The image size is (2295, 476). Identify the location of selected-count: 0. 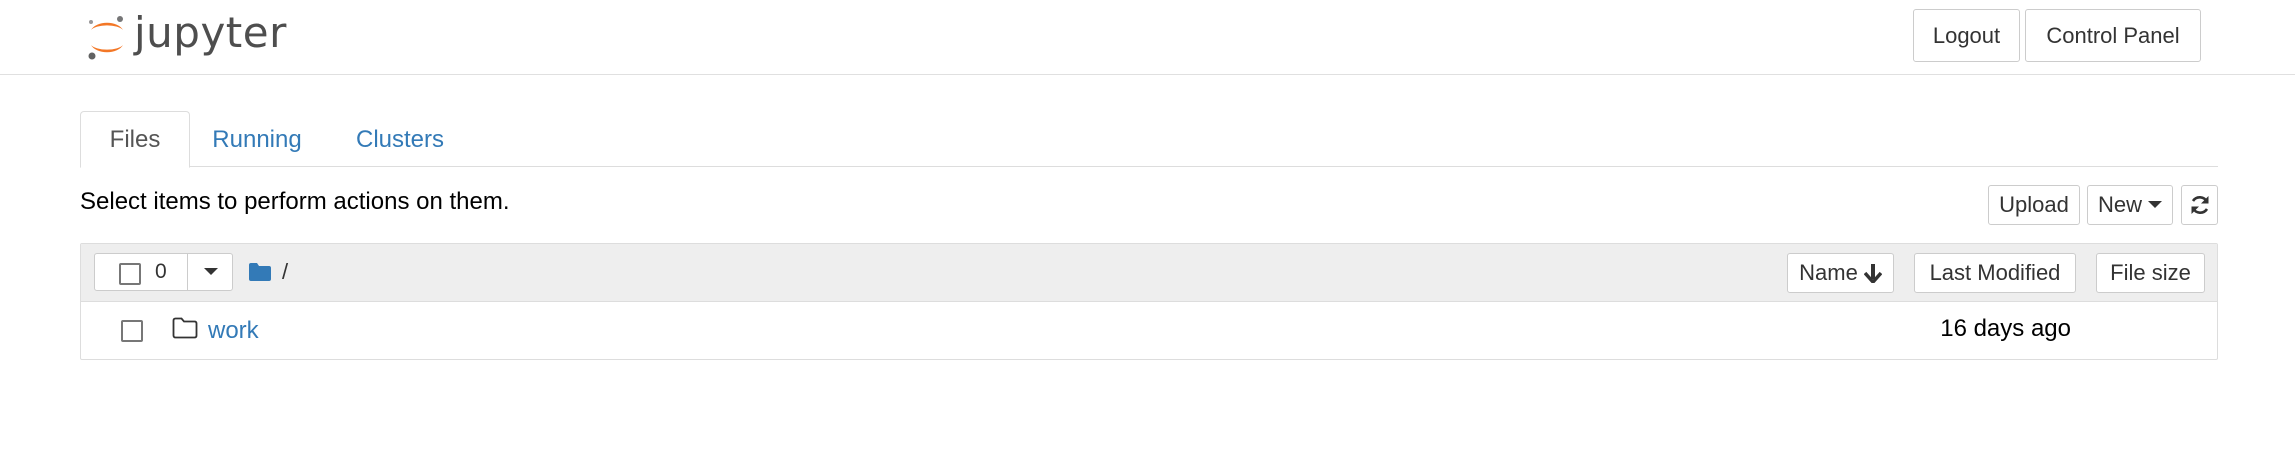
(161, 271).